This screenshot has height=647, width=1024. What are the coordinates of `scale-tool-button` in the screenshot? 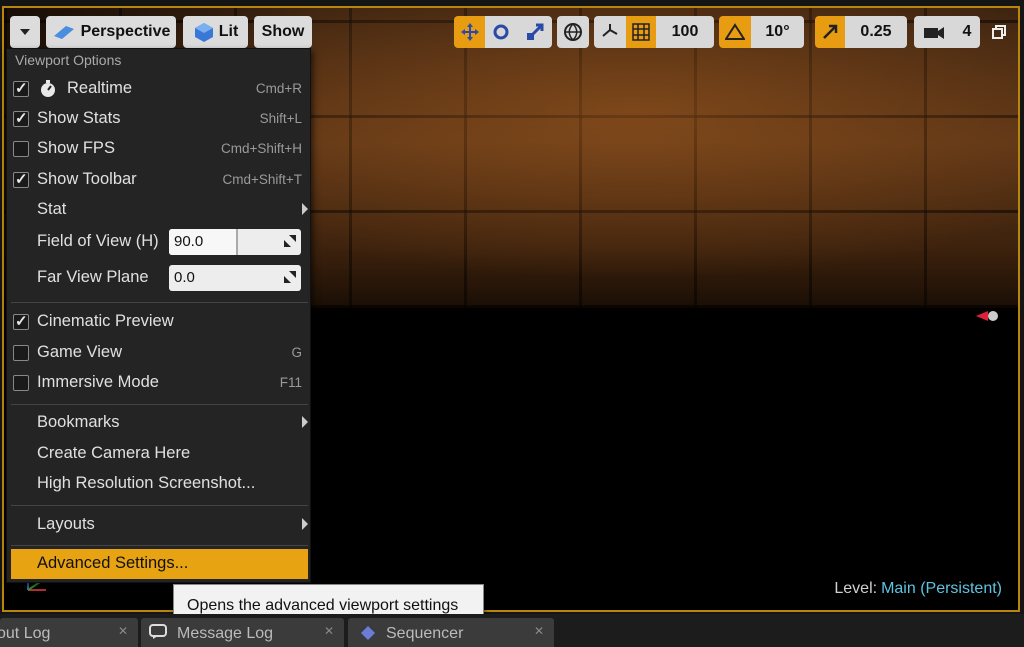 It's located at (534, 32).